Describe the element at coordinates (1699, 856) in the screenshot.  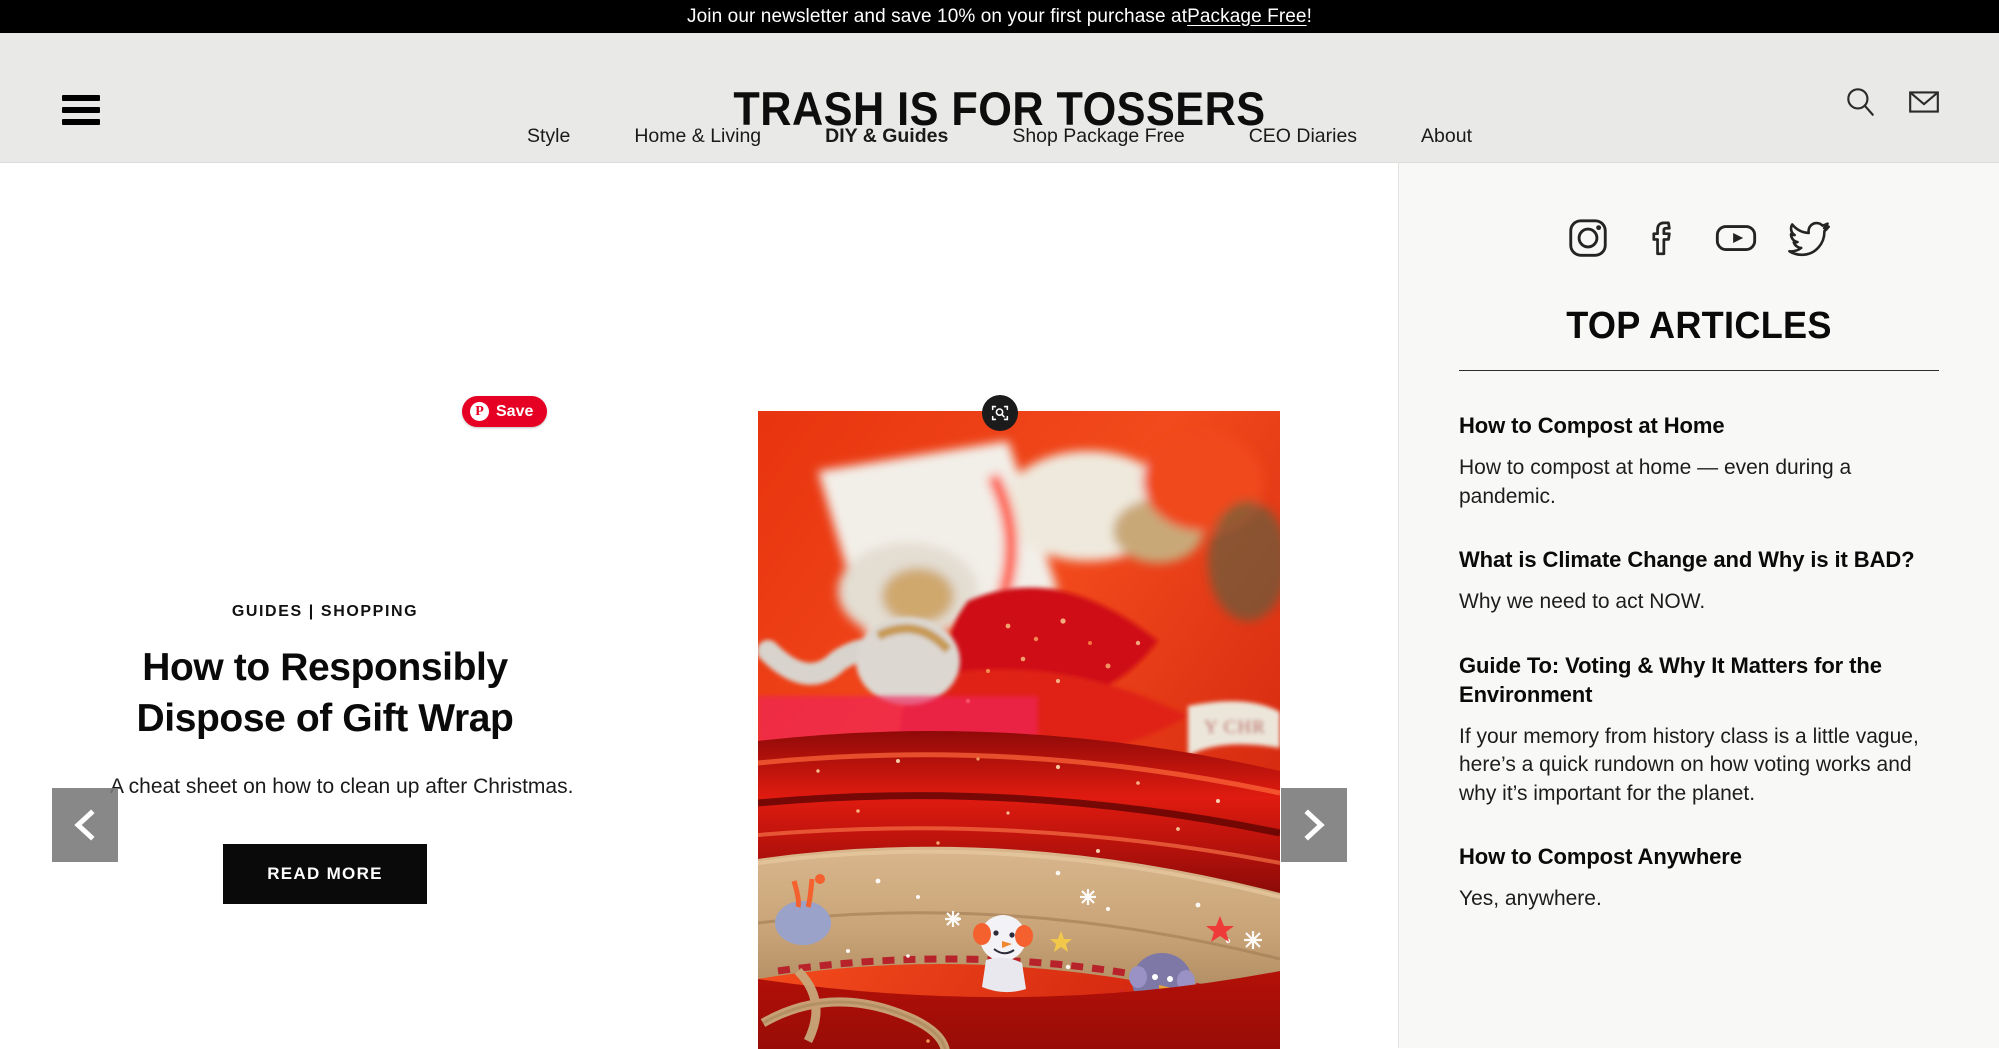
I see `top-article-title: How to Compost Anywhere` at that location.